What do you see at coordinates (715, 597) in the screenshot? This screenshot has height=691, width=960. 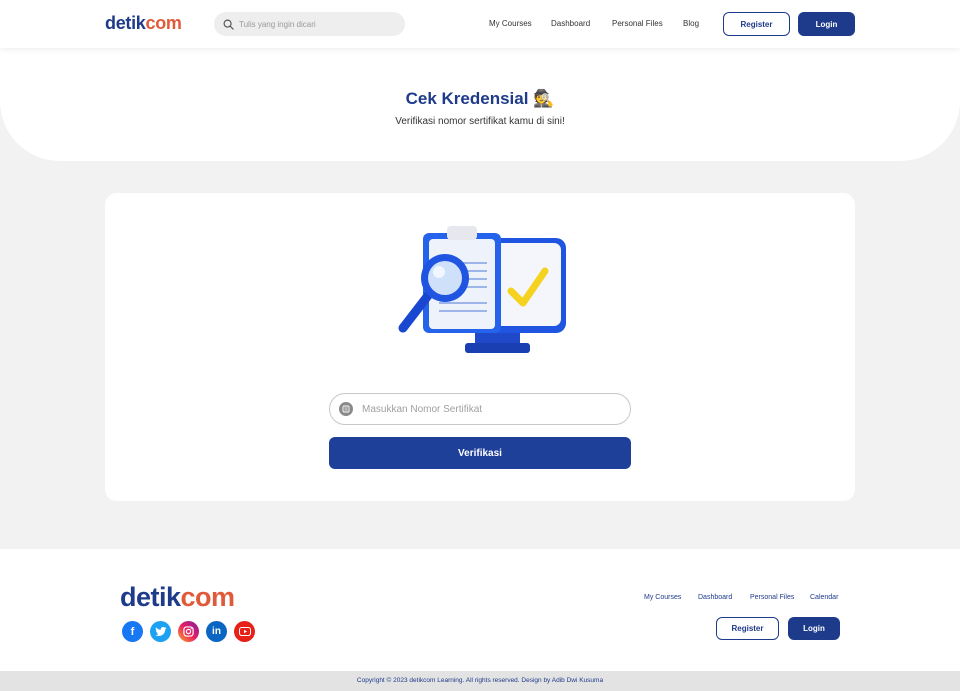 I see `footer-nav-dashboard: Dashboard` at bounding box center [715, 597].